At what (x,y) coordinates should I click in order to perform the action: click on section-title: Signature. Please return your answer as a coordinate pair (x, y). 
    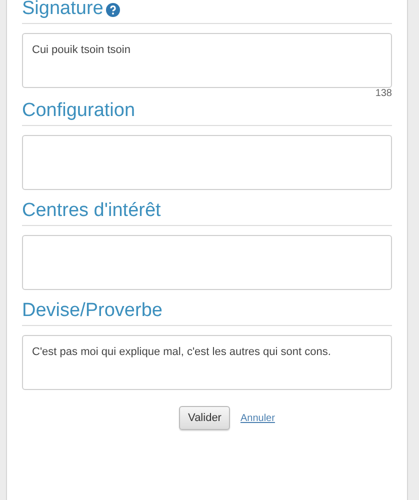
    Looking at the image, I should click on (63, 10).